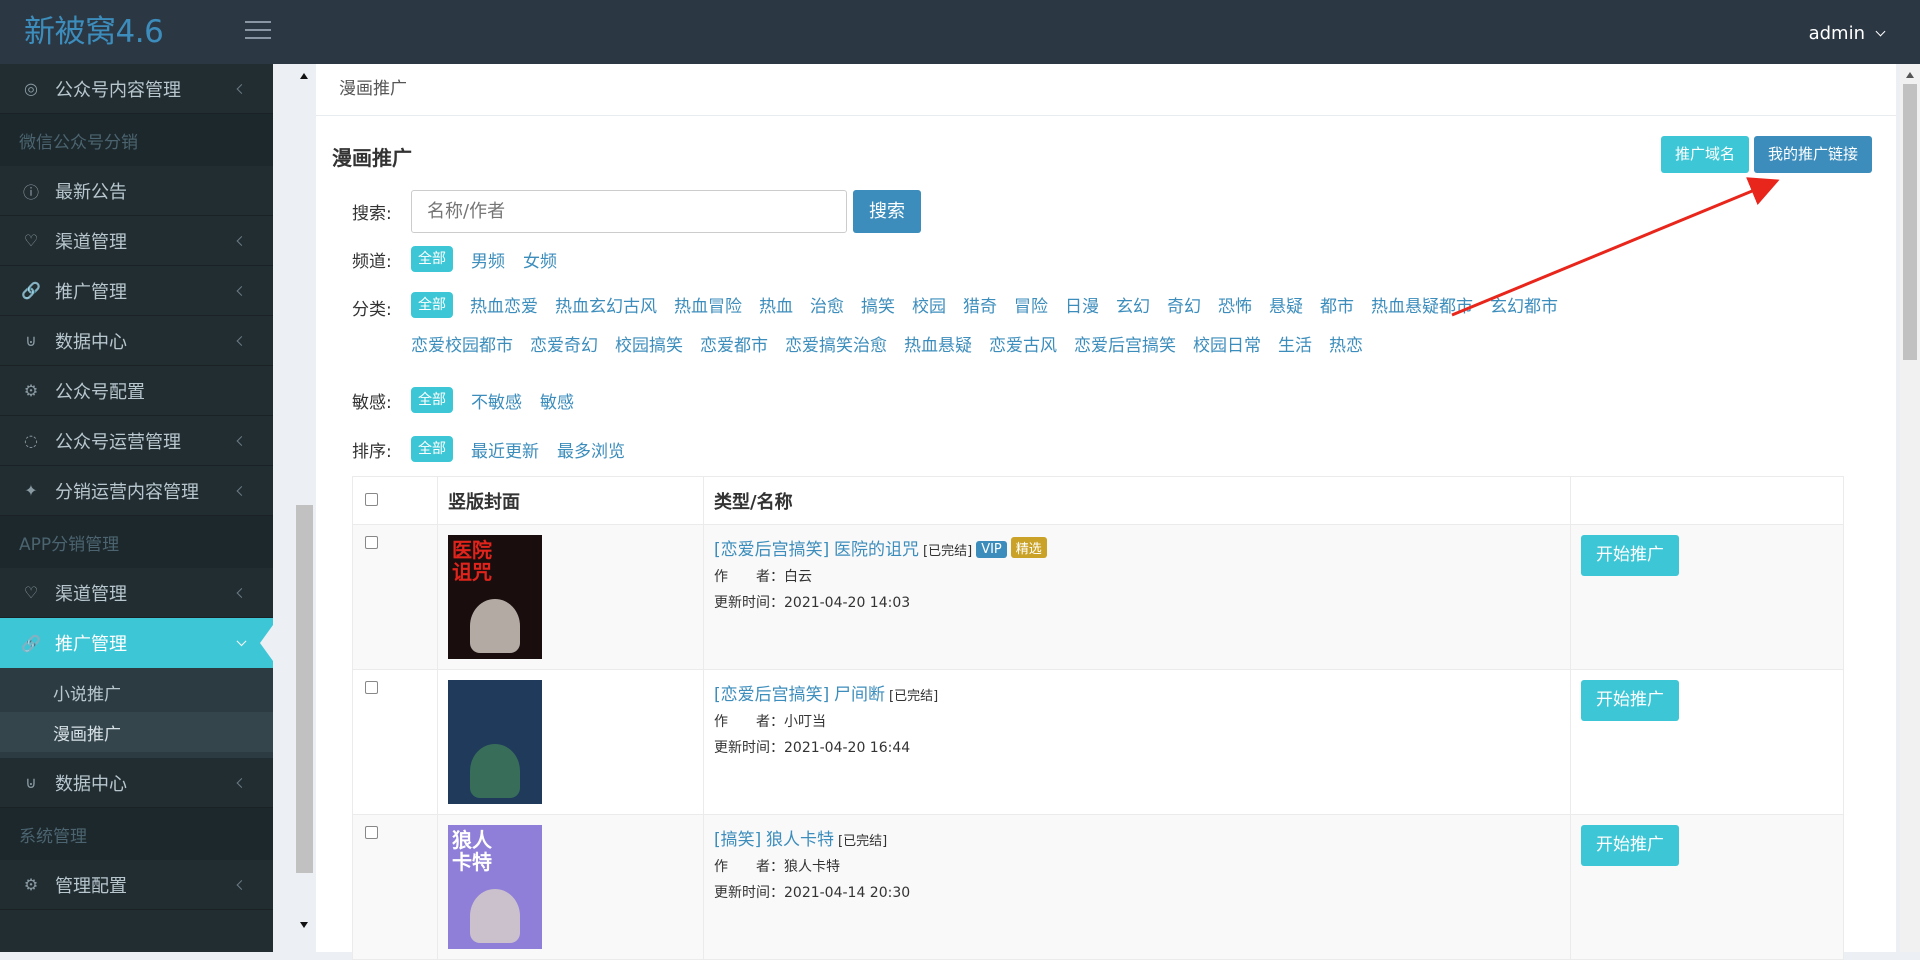  I want to click on sidebar-item: ◎ 公众号内容管理, so click(136, 89).